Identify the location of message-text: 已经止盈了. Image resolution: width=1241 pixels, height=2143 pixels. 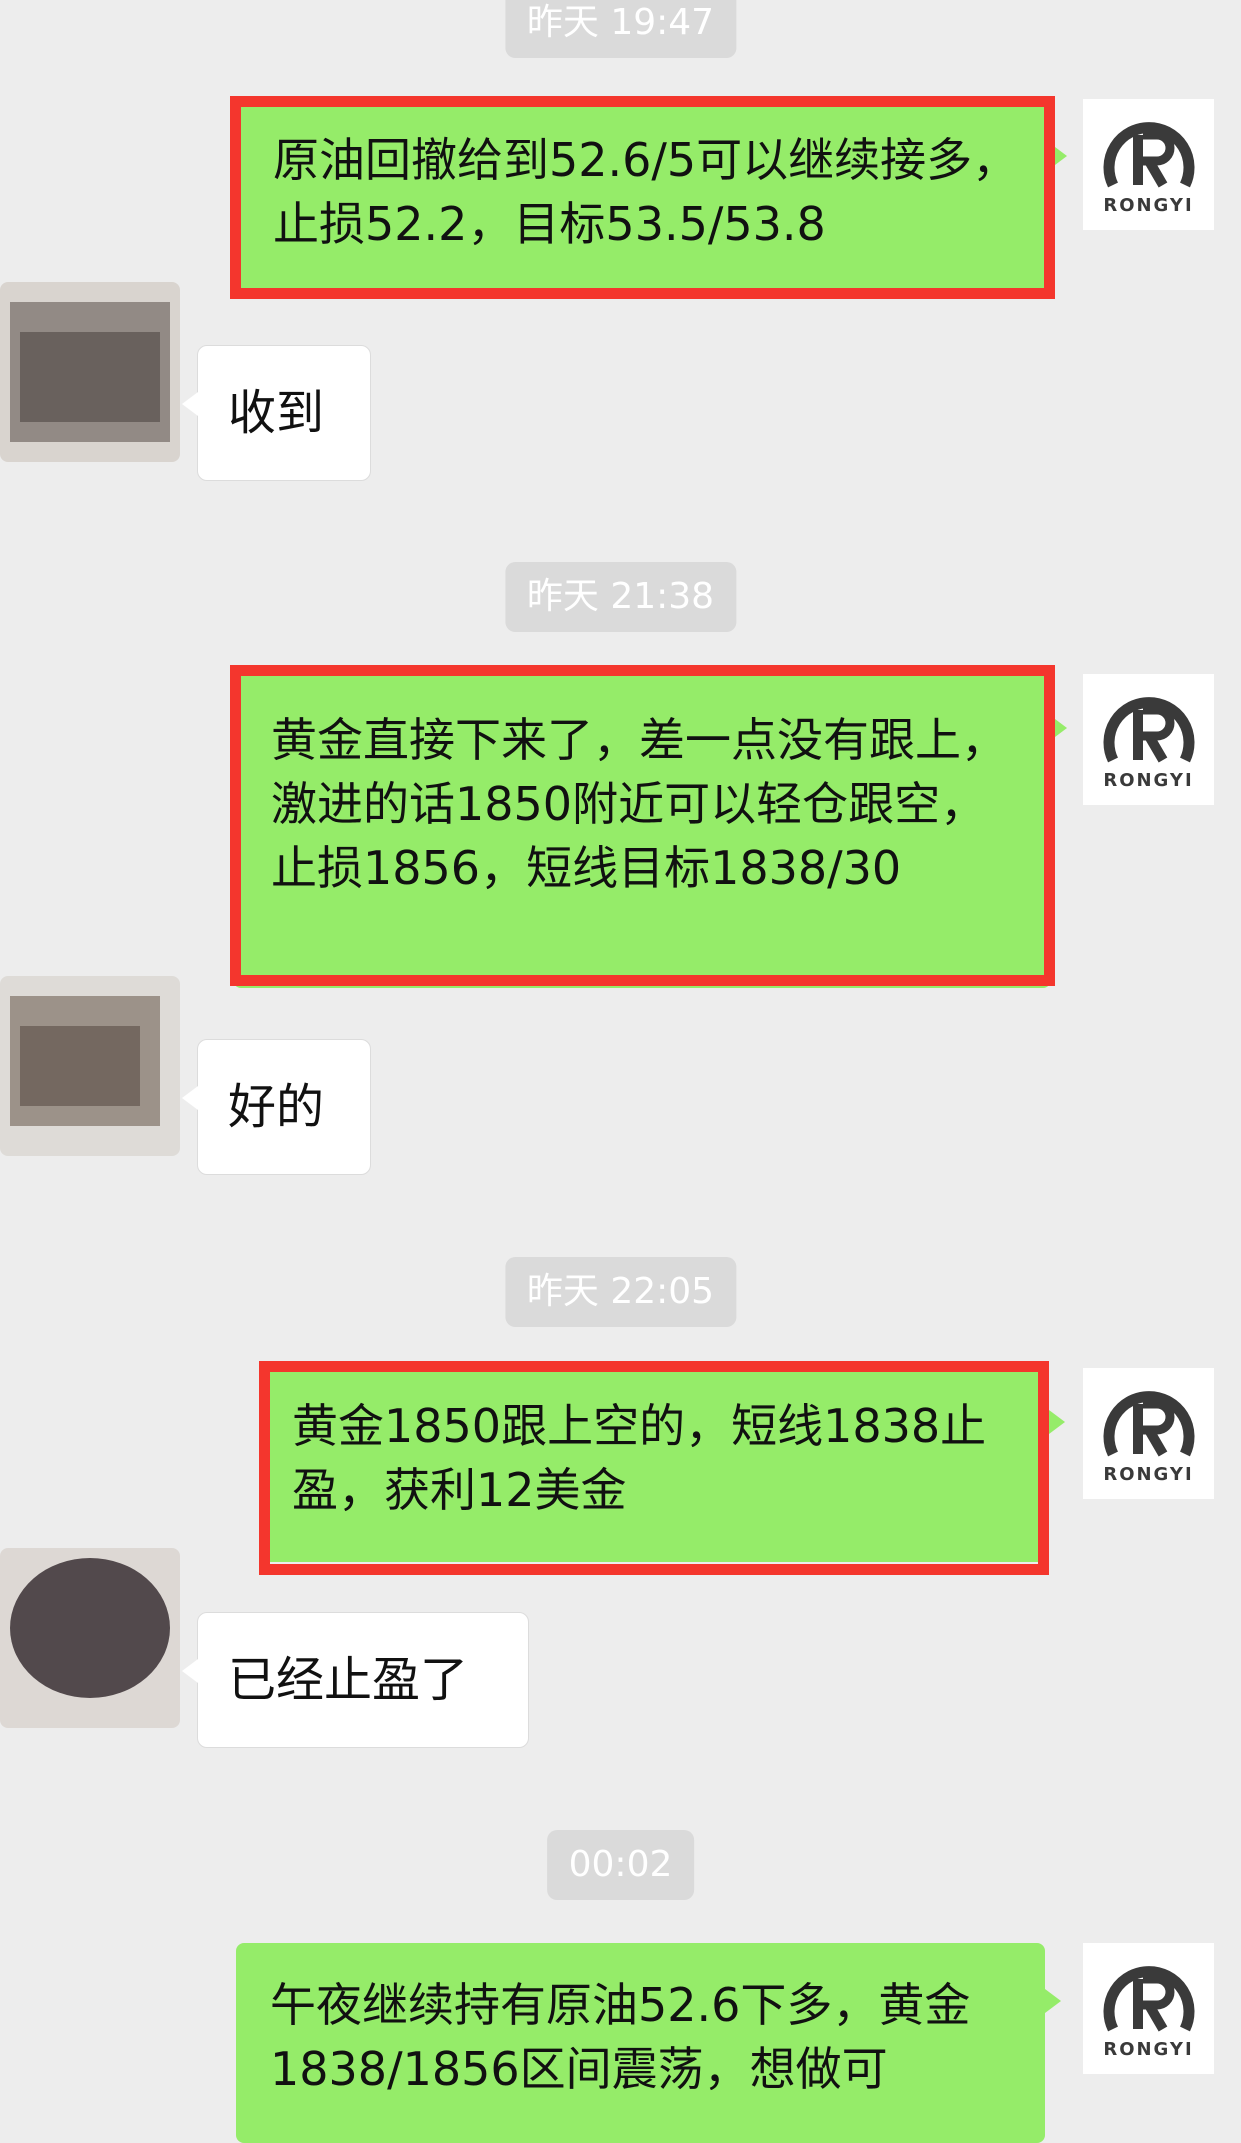
(348, 1680).